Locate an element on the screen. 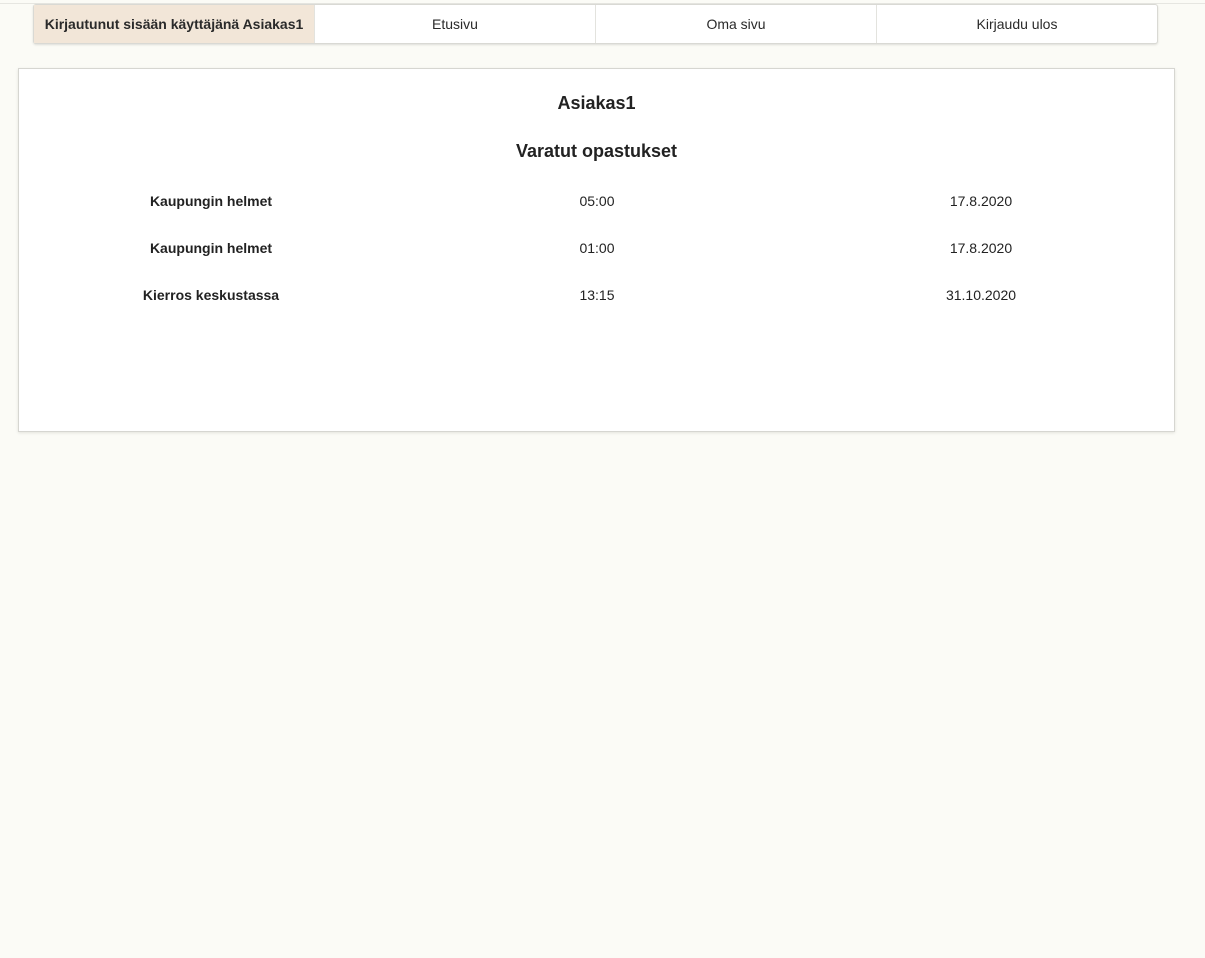 This screenshot has width=1205, height=958. booking-time: 13:15 is located at coordinates (597, 295).